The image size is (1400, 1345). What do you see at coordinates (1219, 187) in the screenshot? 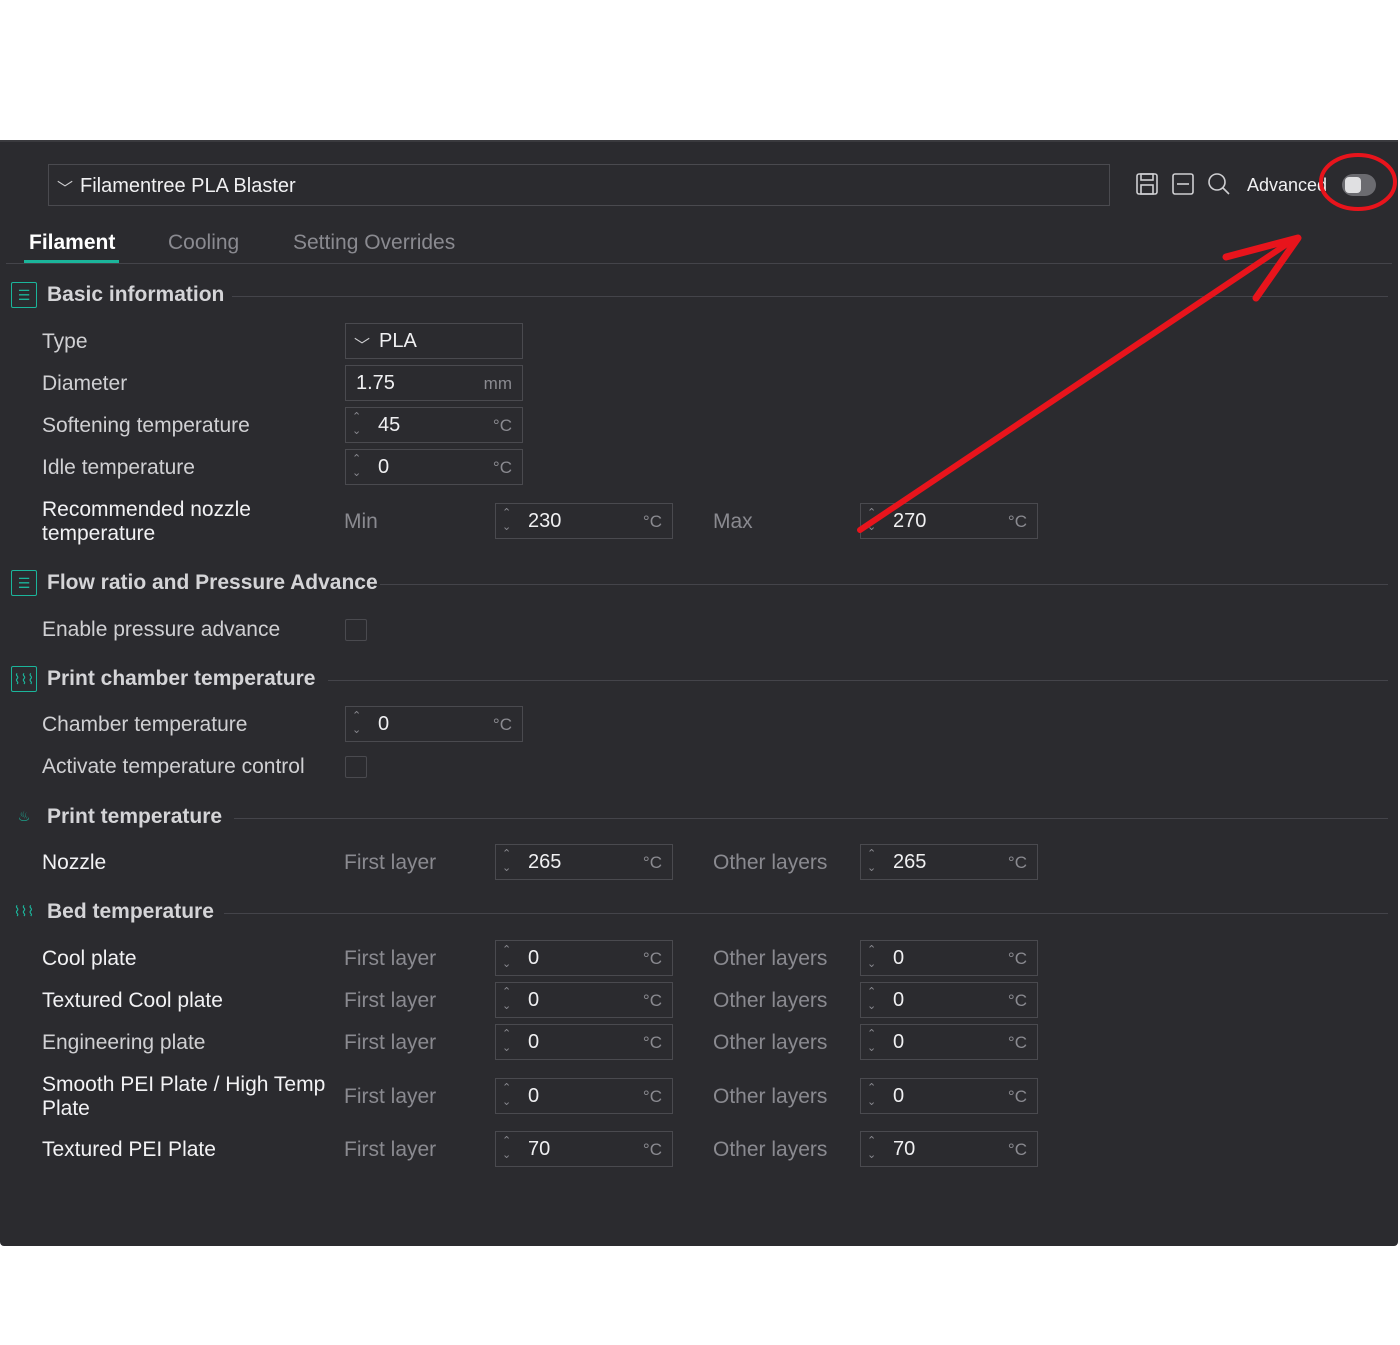
I see `search-icon` at bounding box center [1219, 187].